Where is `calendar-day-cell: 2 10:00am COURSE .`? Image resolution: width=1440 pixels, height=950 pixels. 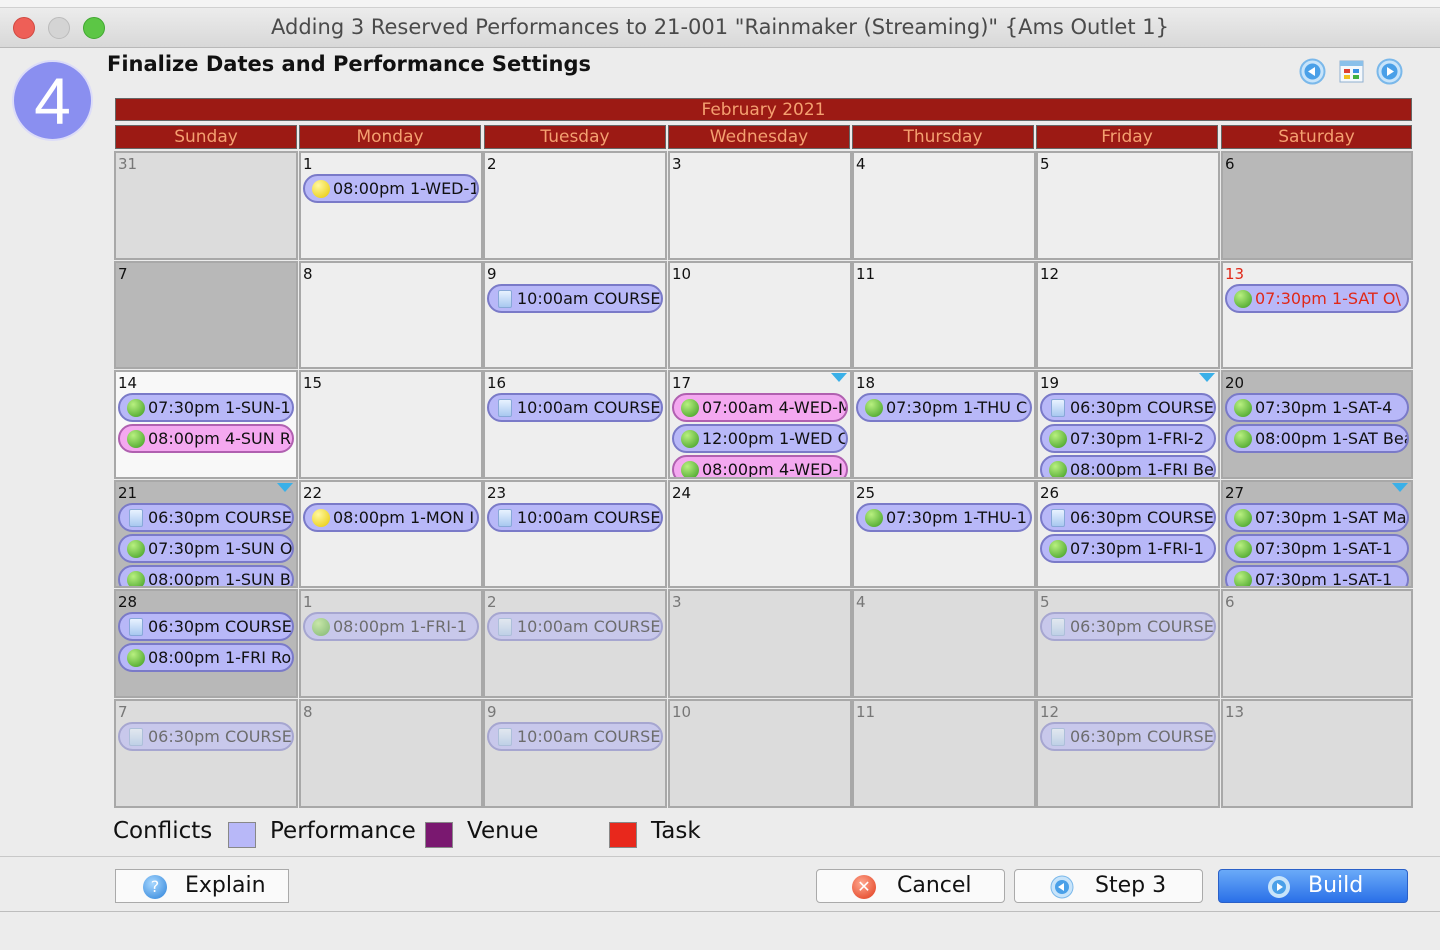 calendar-day-cell: 2 10:00am COURSE . is located at coordinates (575, 643).